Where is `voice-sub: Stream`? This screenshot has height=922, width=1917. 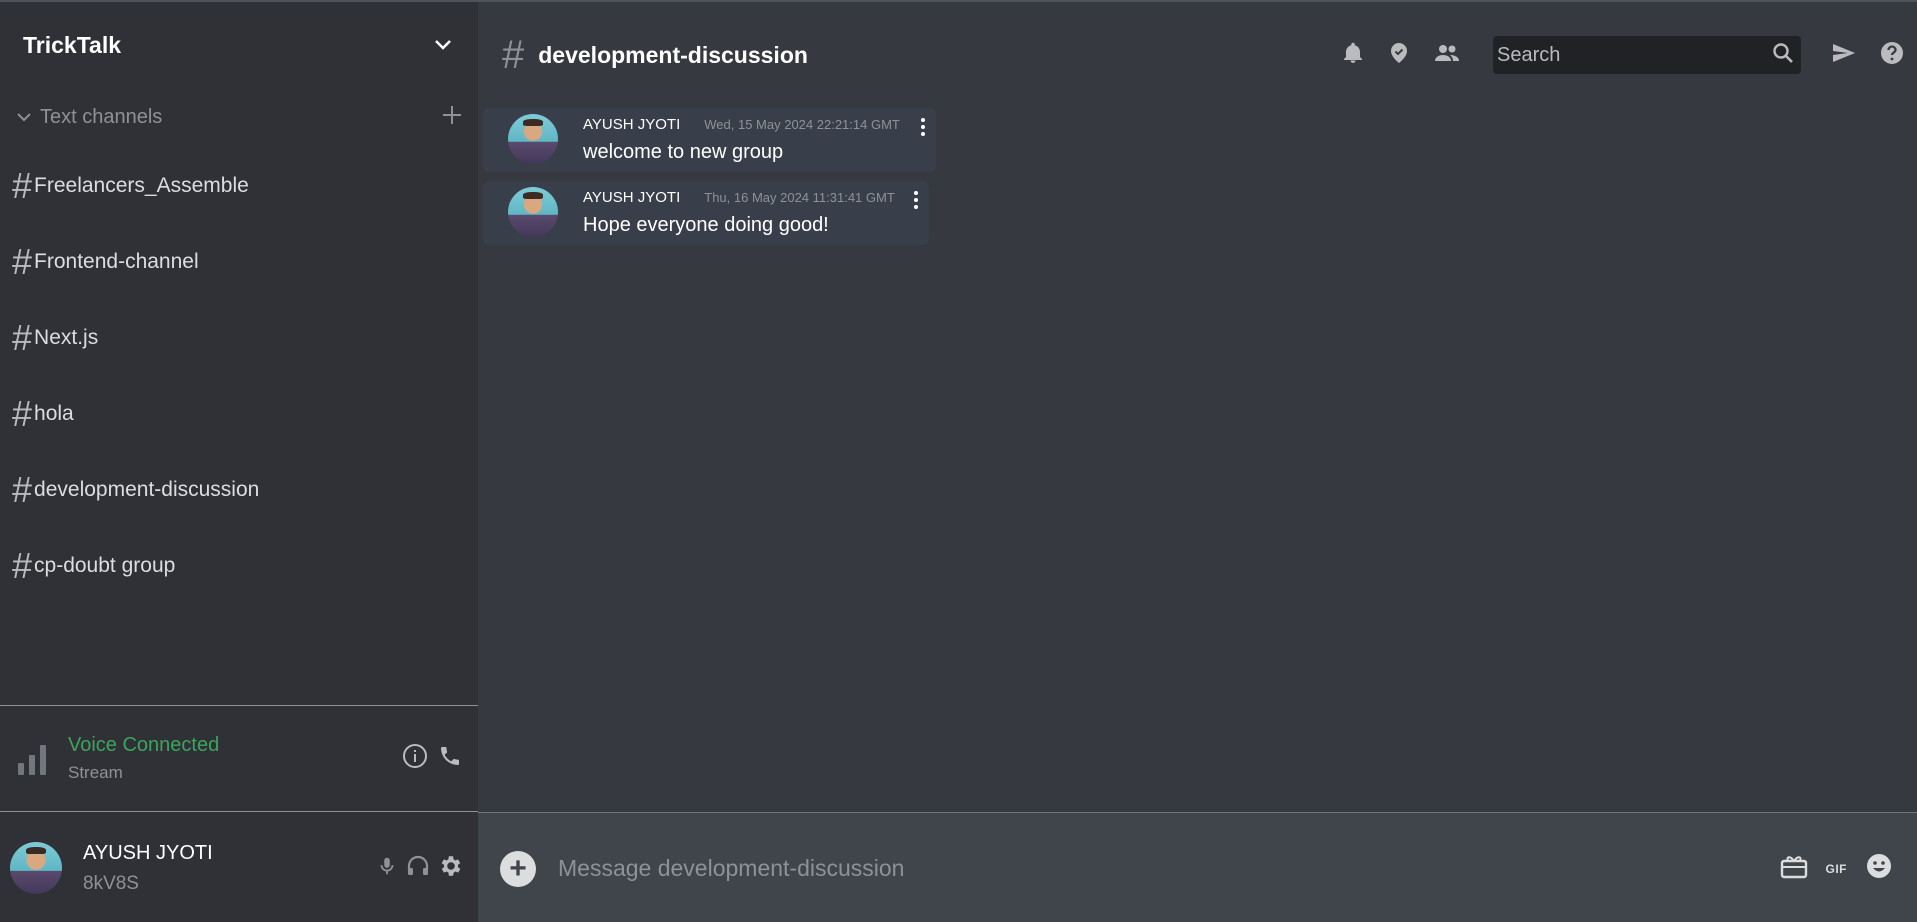 voice-sub: Stream is located at coordinates (95, 772).